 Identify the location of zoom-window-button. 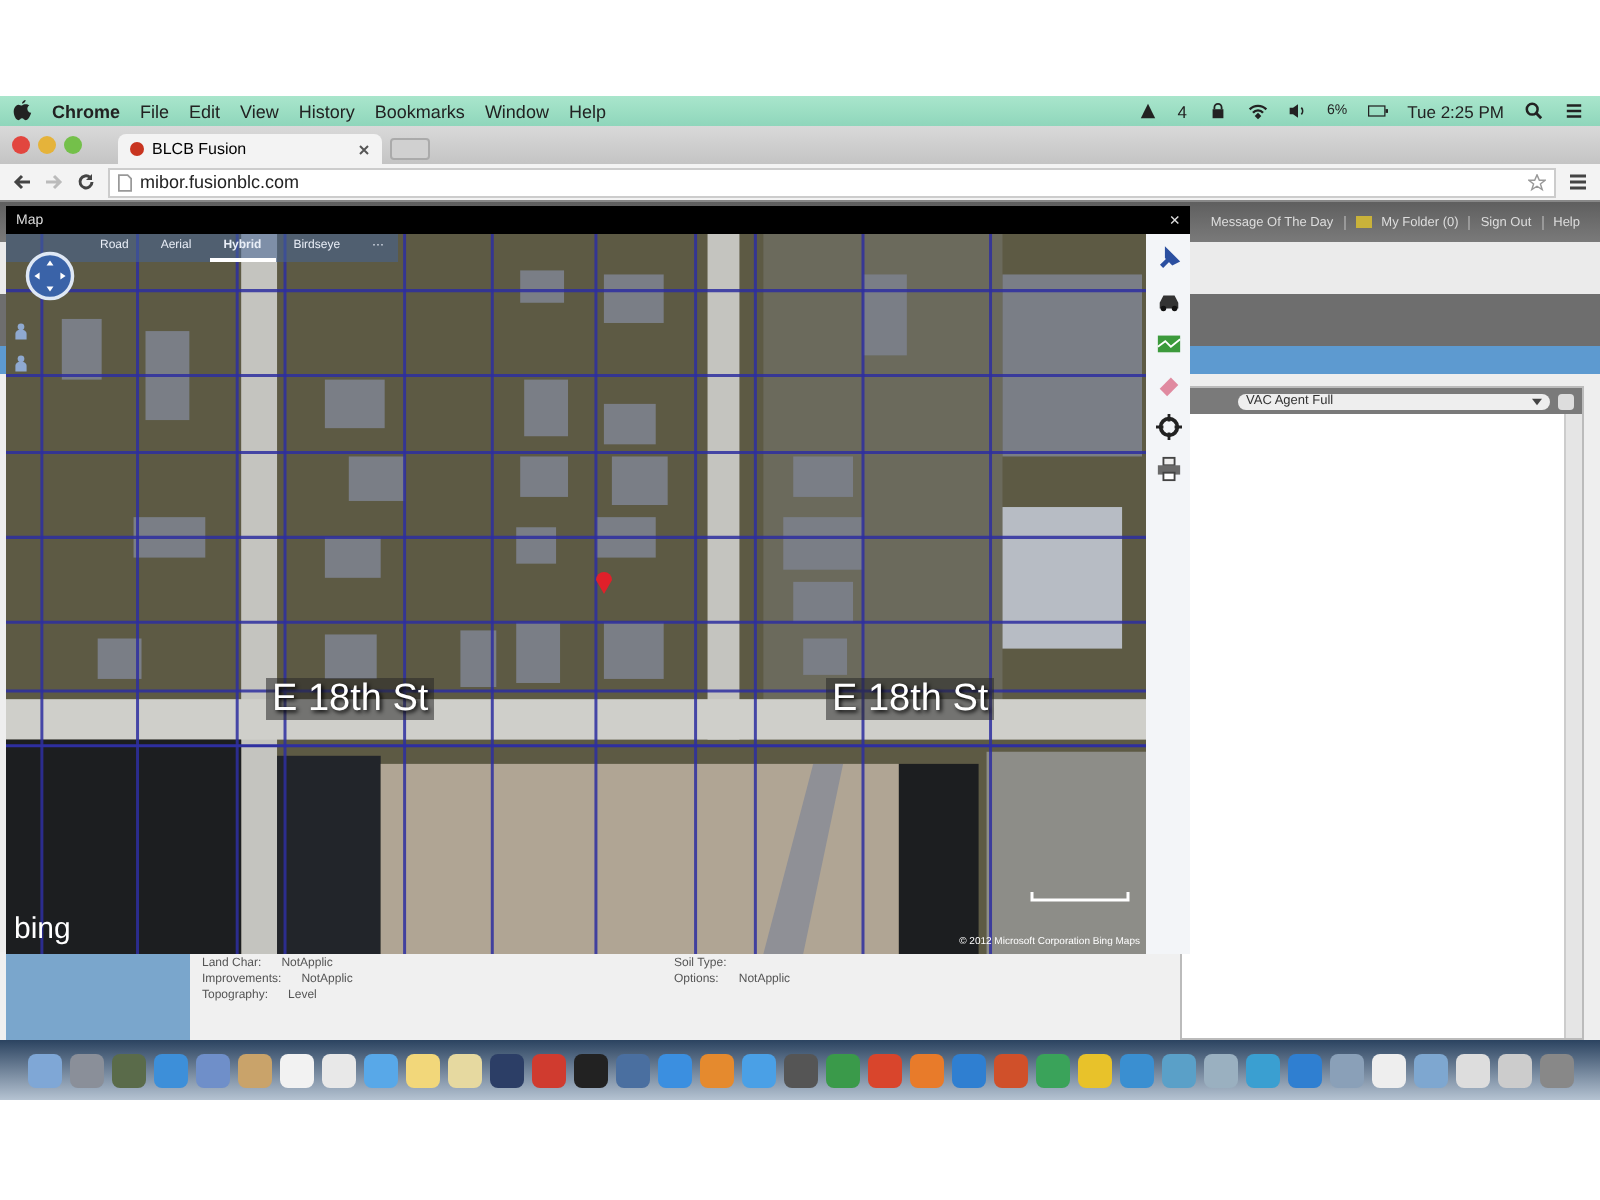
(73, 145).